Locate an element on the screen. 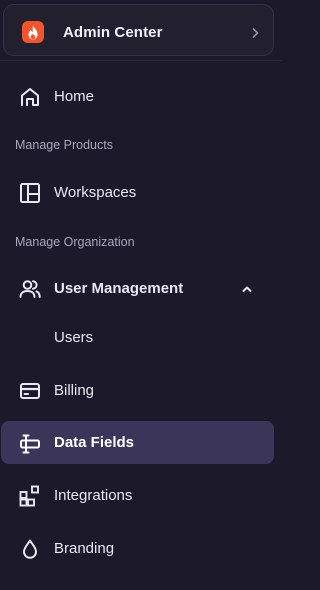 Image resolution: width=320 pixels, height=590 pixels. flame-icon is located at coordinates (33, 32).